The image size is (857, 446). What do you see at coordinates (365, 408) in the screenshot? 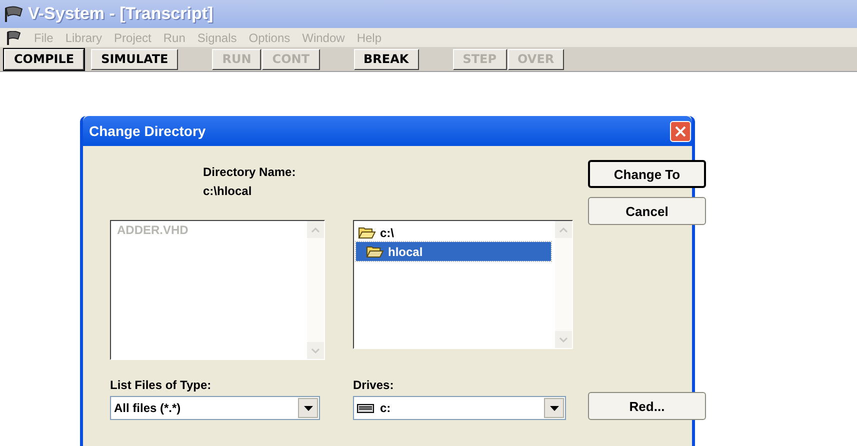
I see `drive-icon` at bounding box center [365, 408].